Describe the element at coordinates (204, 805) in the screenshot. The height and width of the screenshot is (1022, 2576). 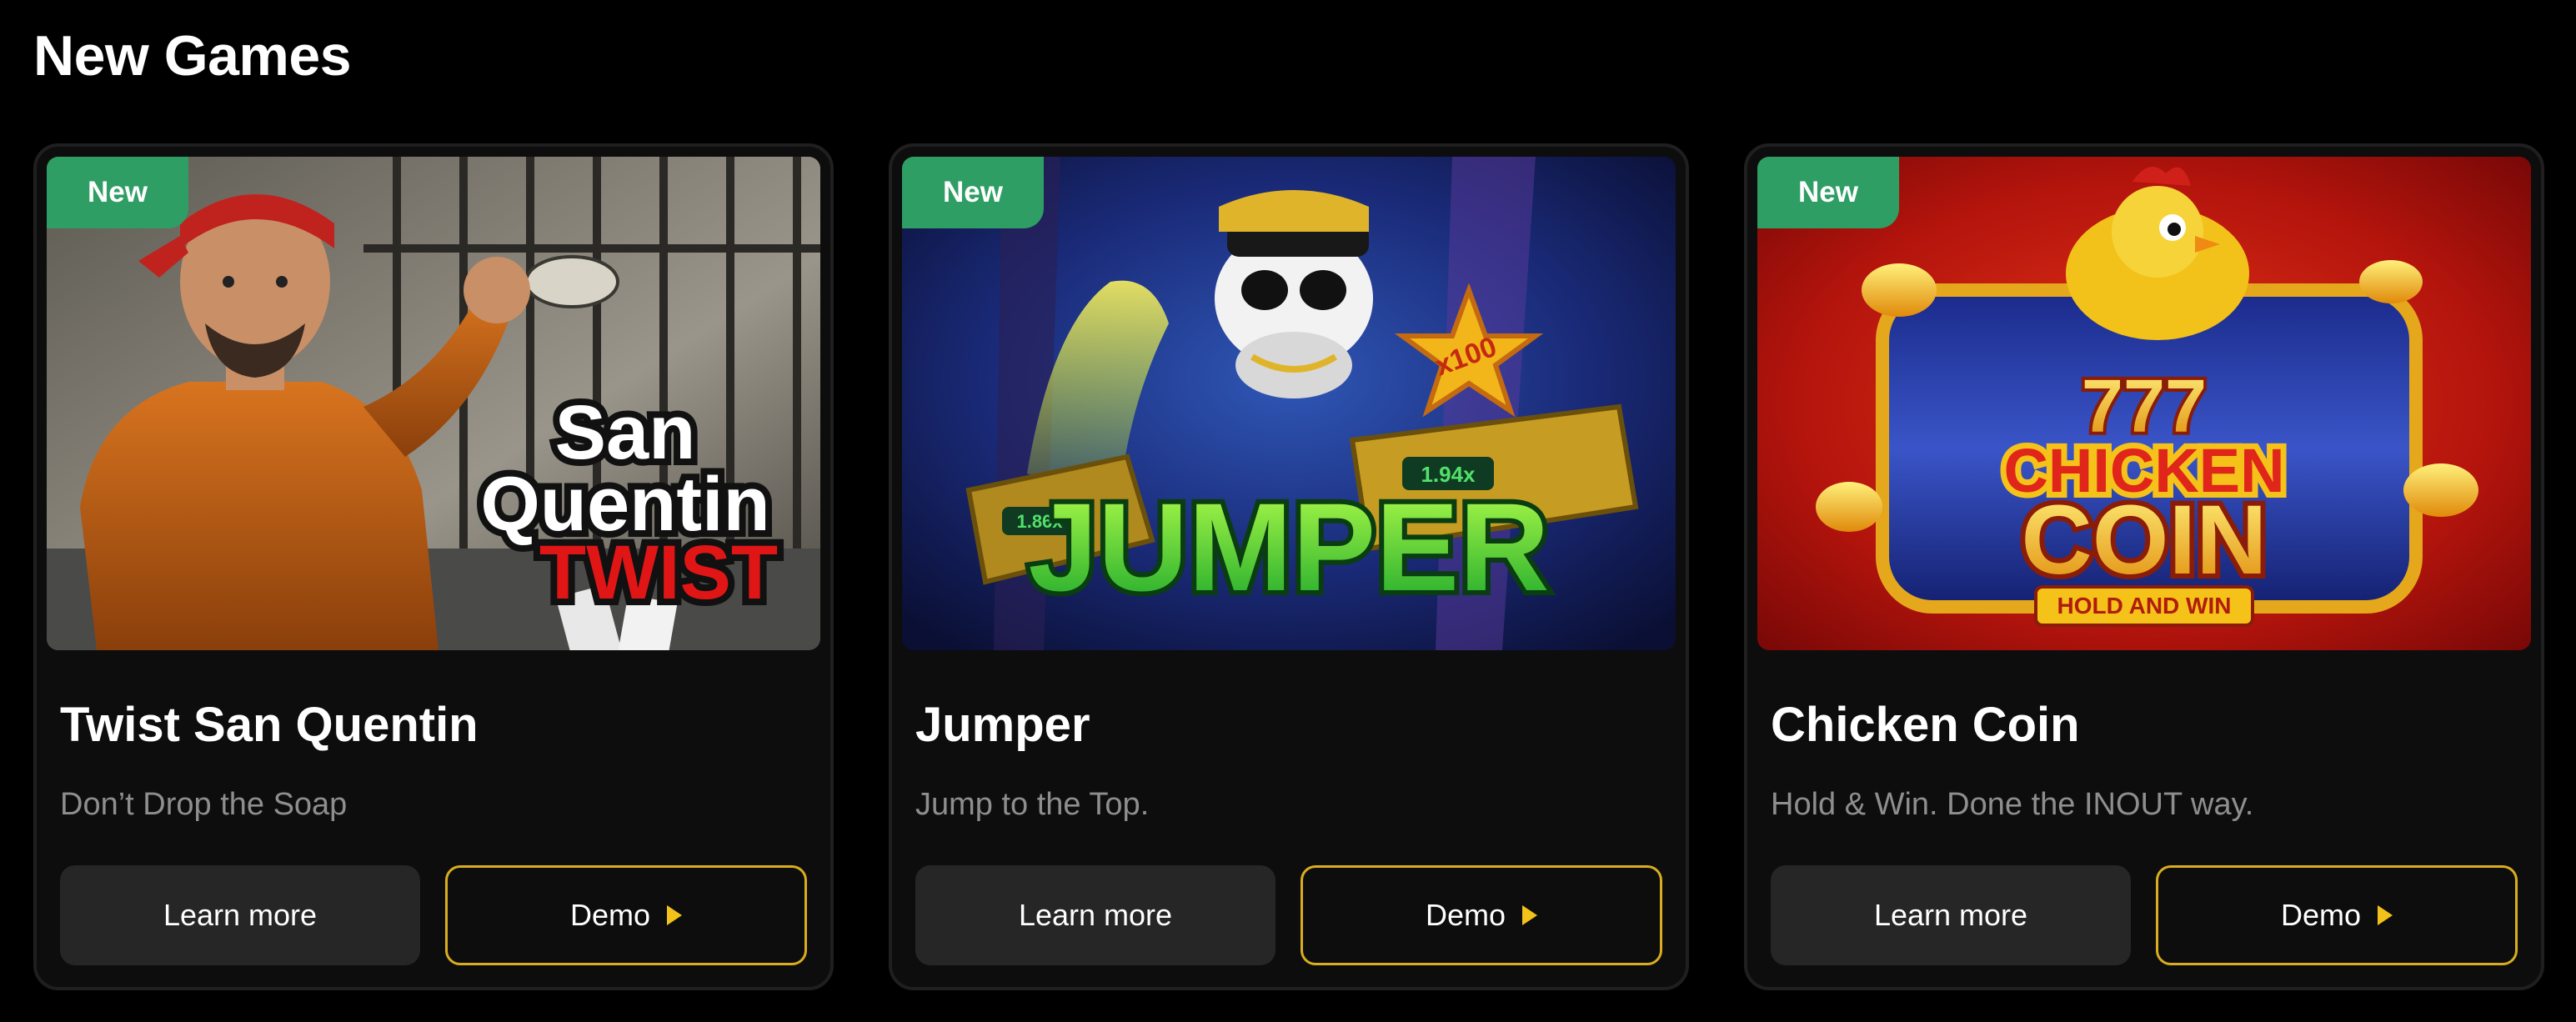
I see `game-subtitle: Don’t Drop the Soap` at that location.